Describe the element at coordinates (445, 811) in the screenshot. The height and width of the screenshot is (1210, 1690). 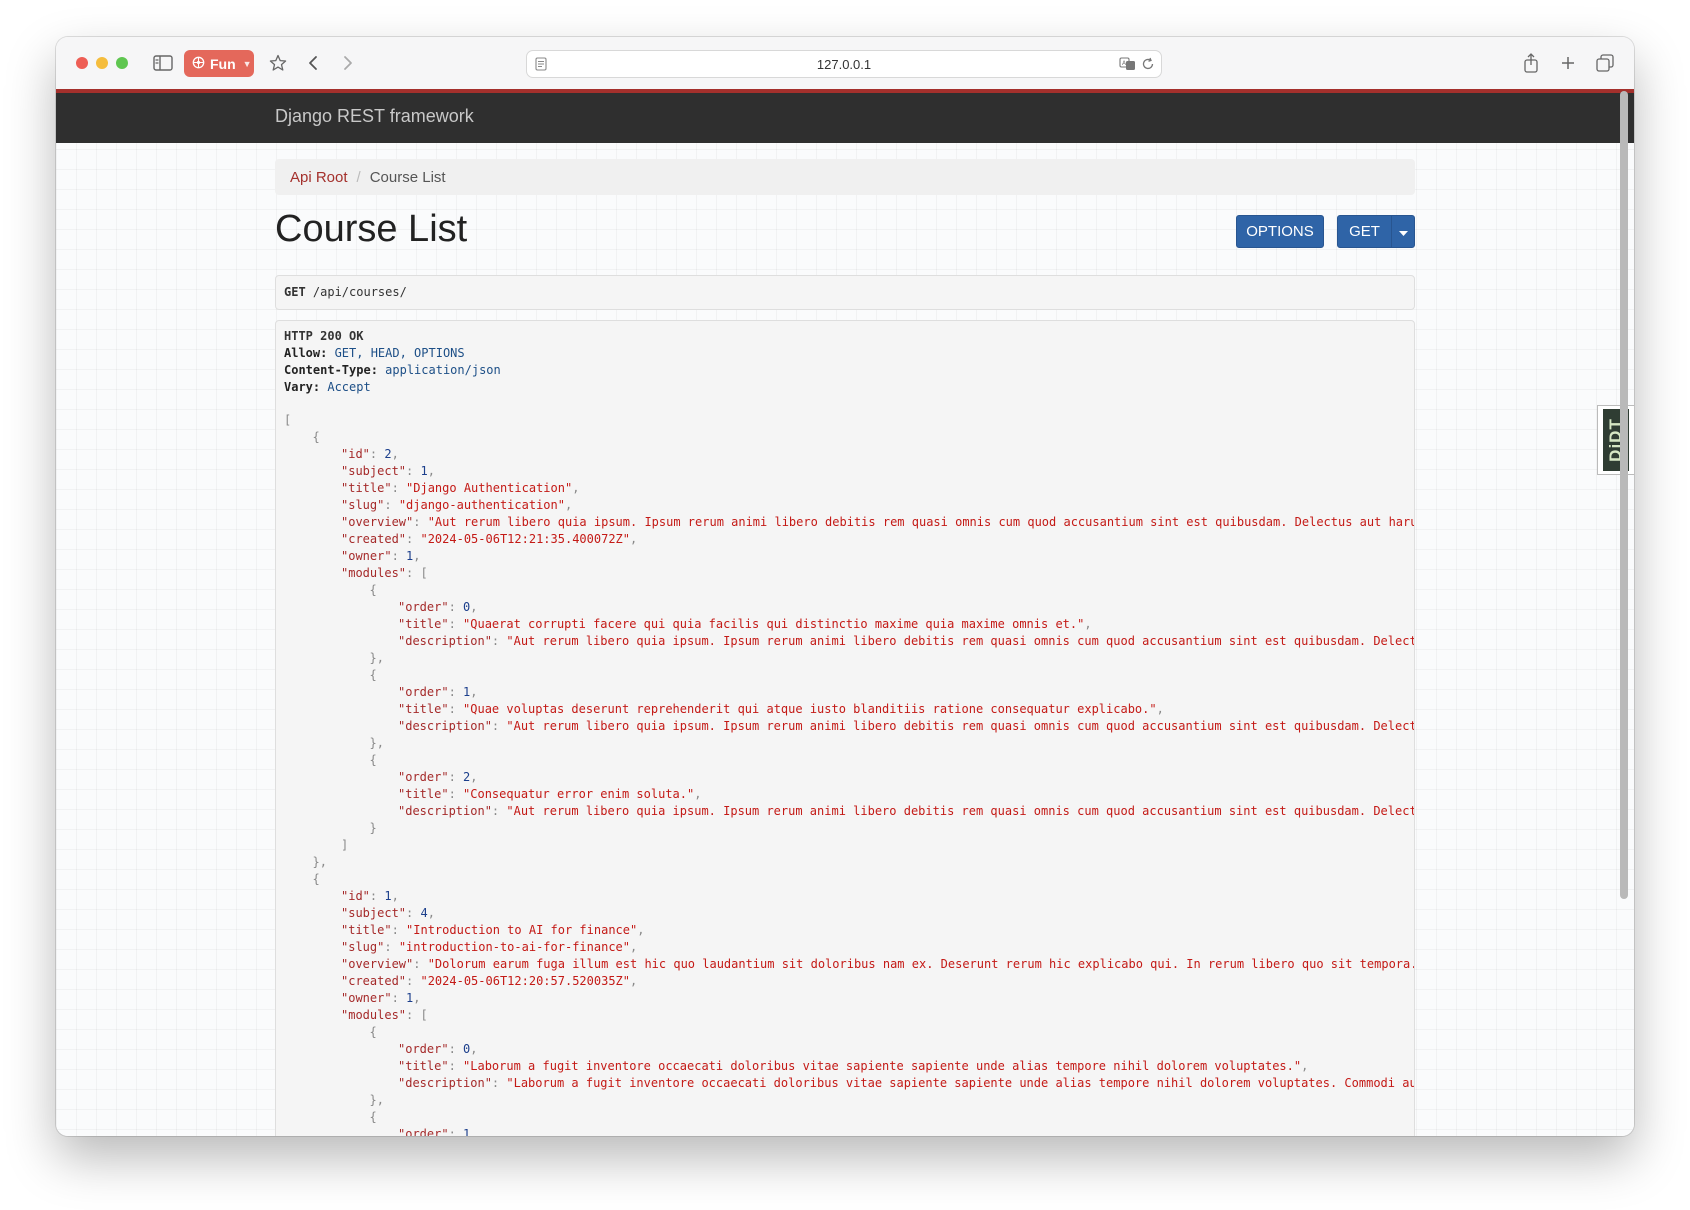
I see `json-key: "description"` at that location.